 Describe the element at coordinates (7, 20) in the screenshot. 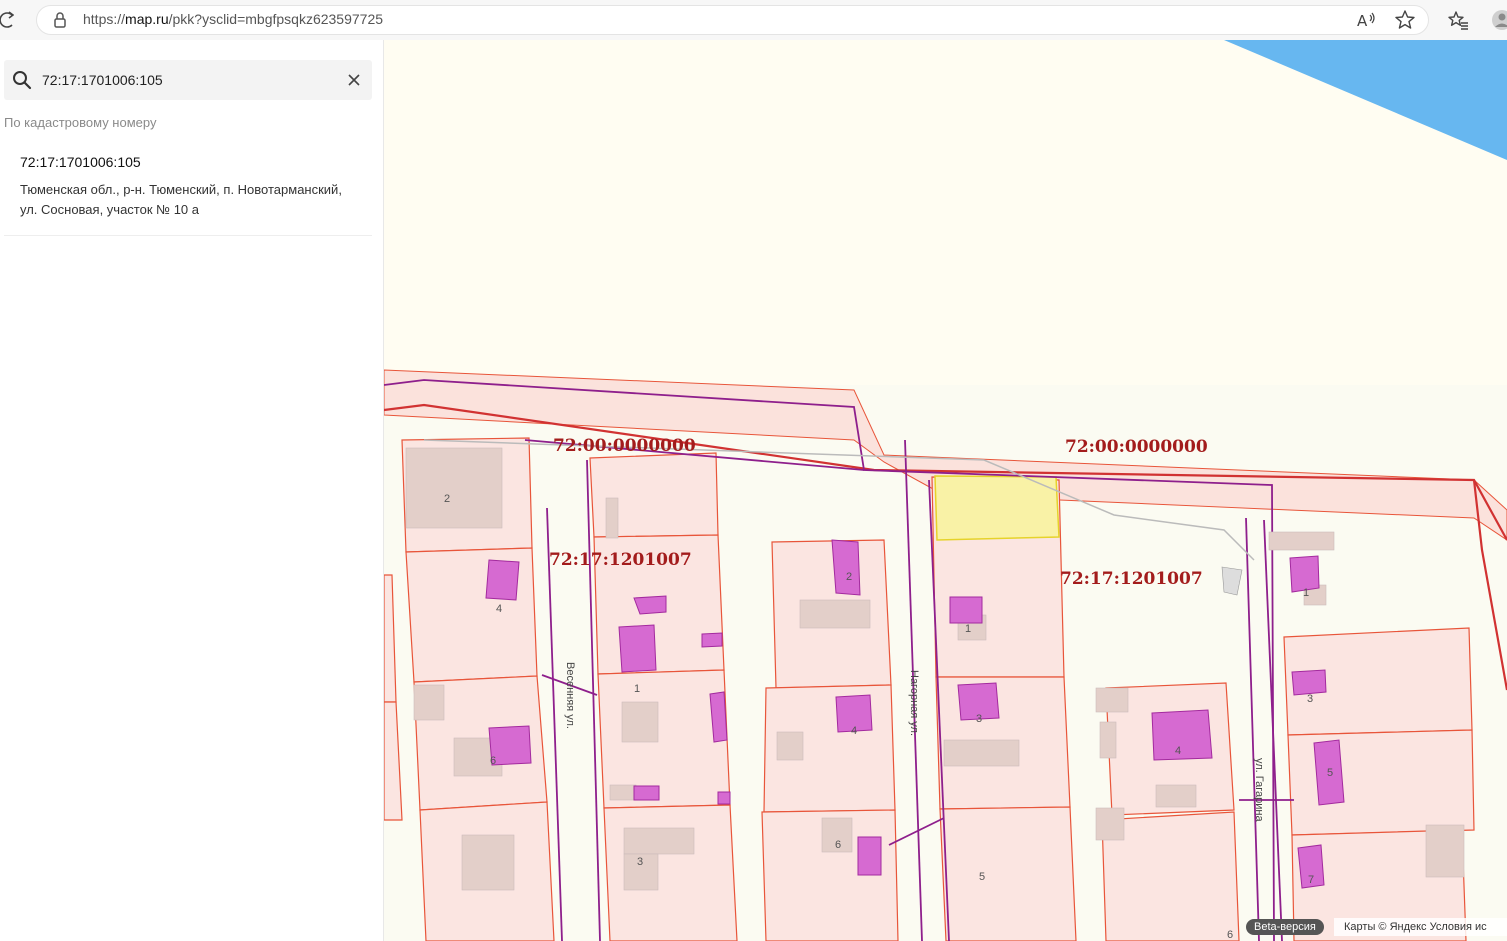

I see `reload-icon` at that location.